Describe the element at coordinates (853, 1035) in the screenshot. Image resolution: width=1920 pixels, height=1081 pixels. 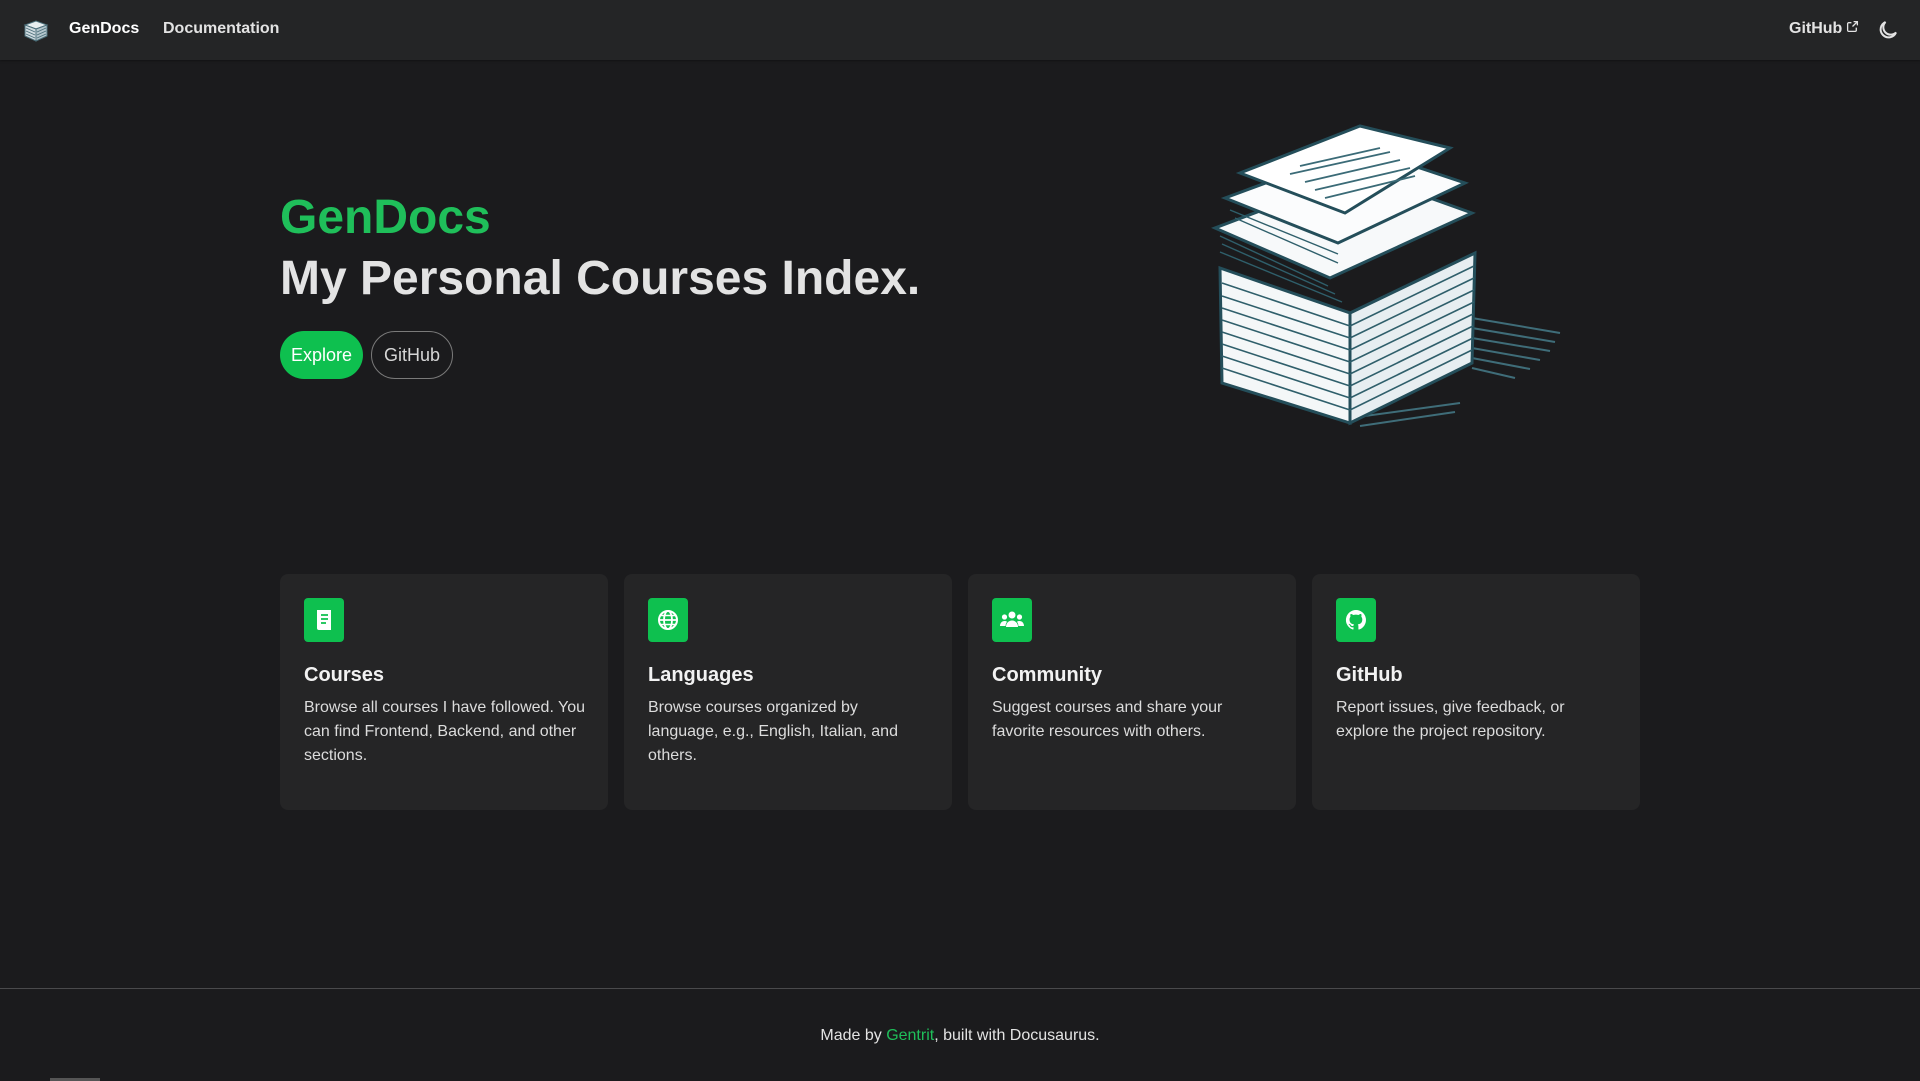
I see `footer-prefix: Made by` at that location.